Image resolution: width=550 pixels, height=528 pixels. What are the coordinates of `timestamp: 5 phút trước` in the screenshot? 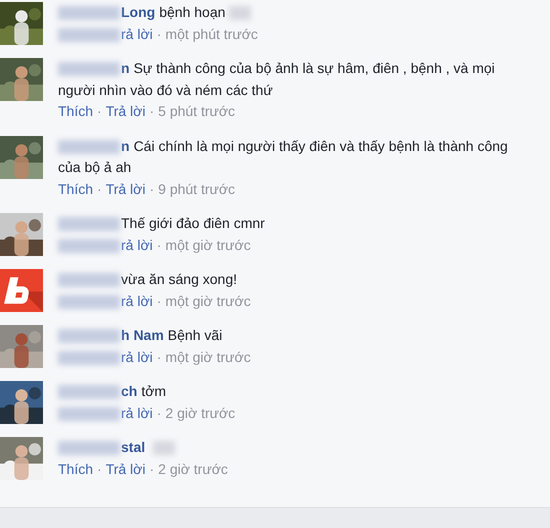 It's located at (197, 111).